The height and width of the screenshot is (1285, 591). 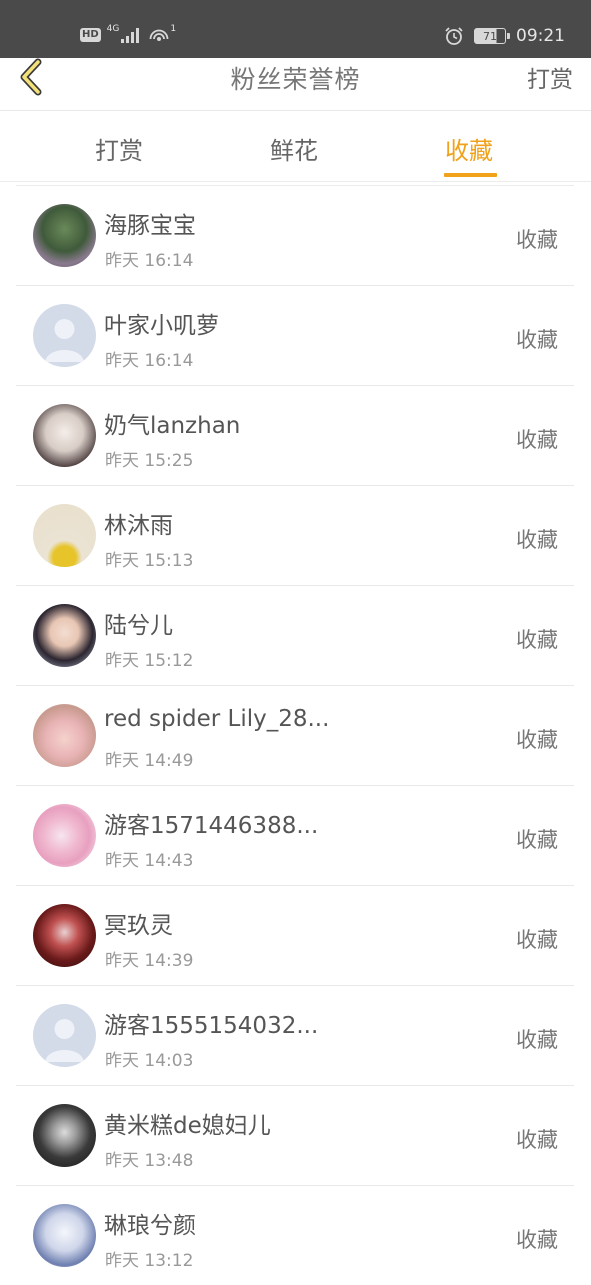 I want to click on status-right-icons: 71 09:21, so click(x=504, y=36).